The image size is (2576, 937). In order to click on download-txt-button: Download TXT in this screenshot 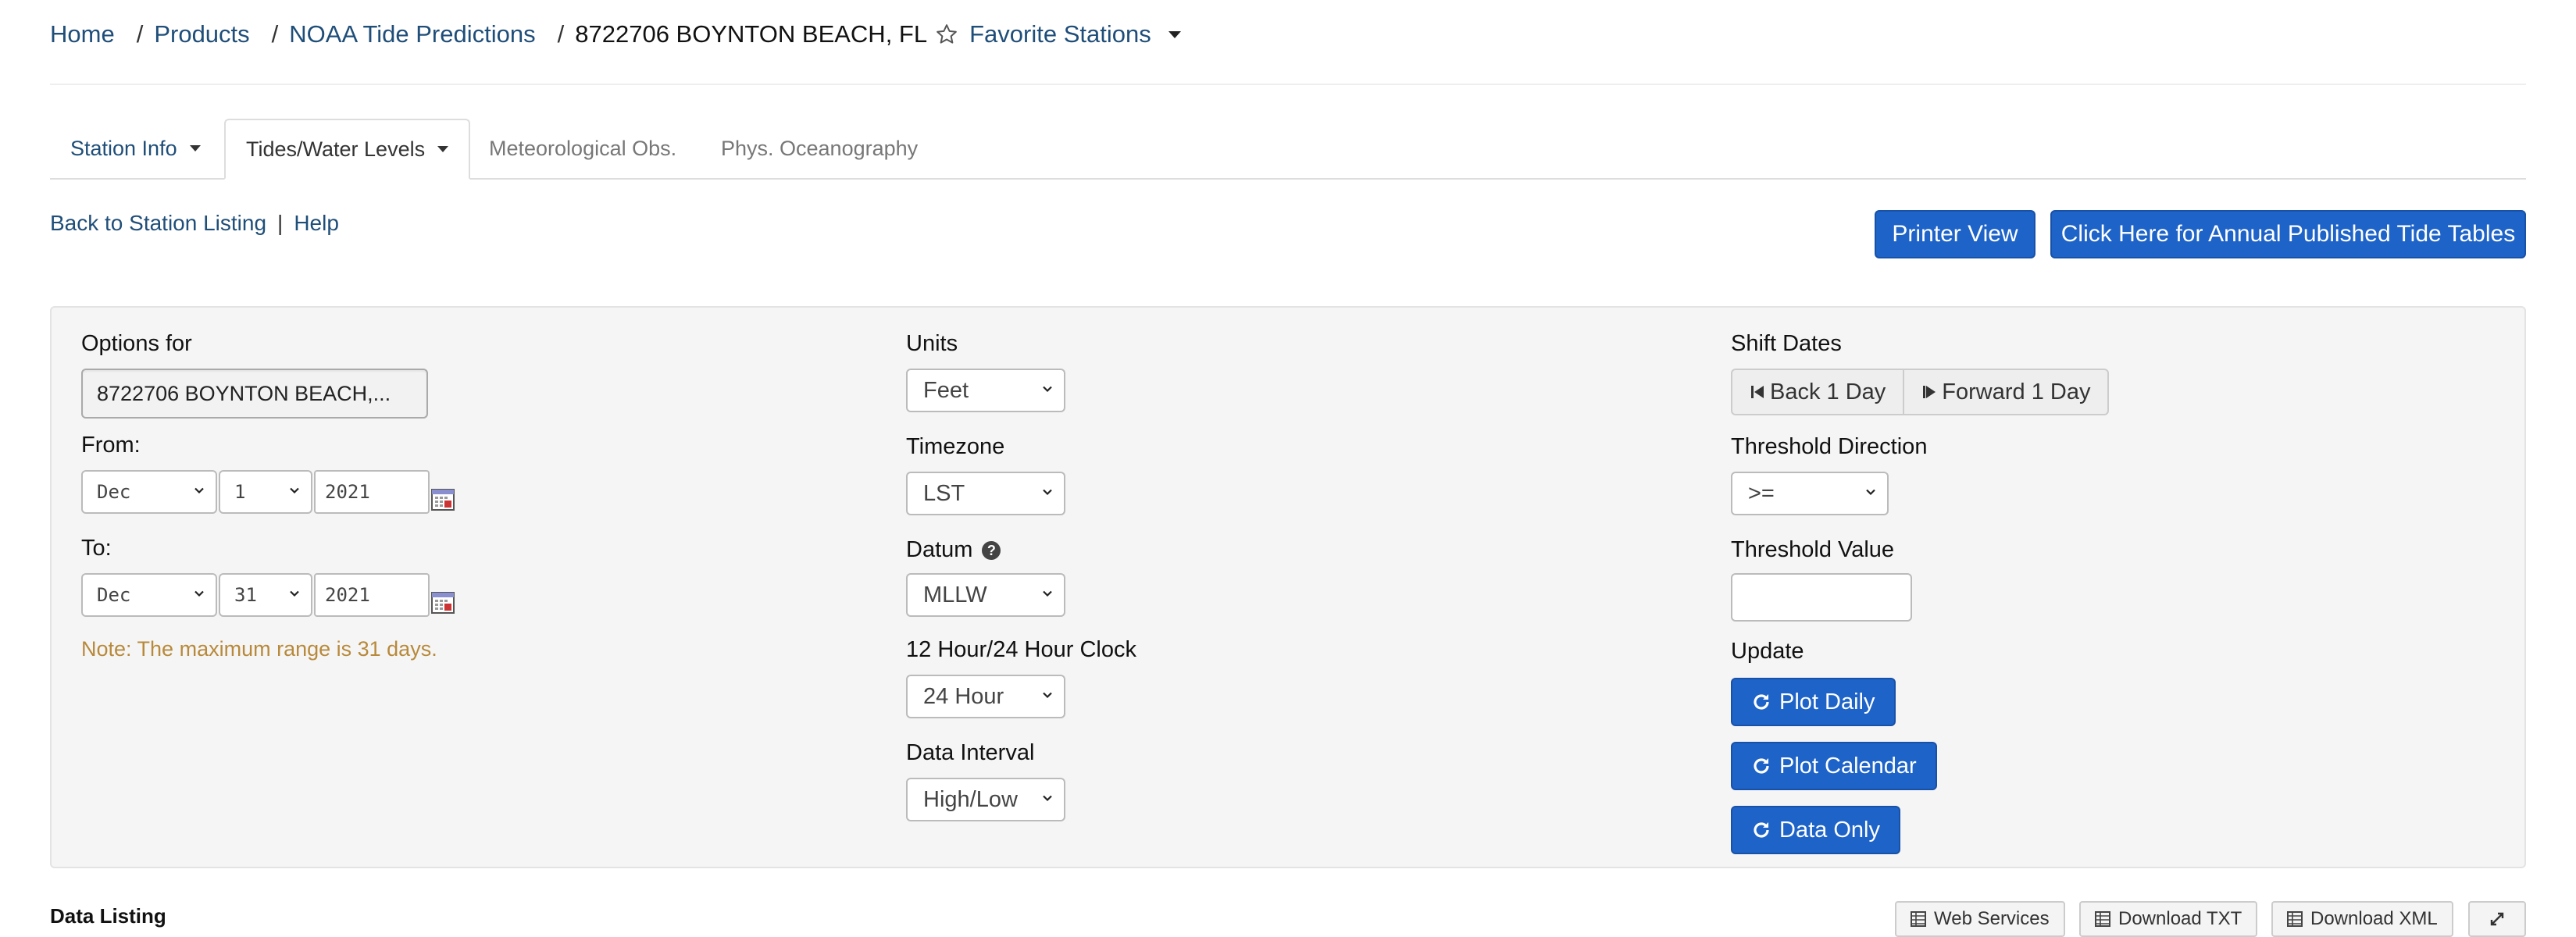, I will do `click(2168, 919)`.